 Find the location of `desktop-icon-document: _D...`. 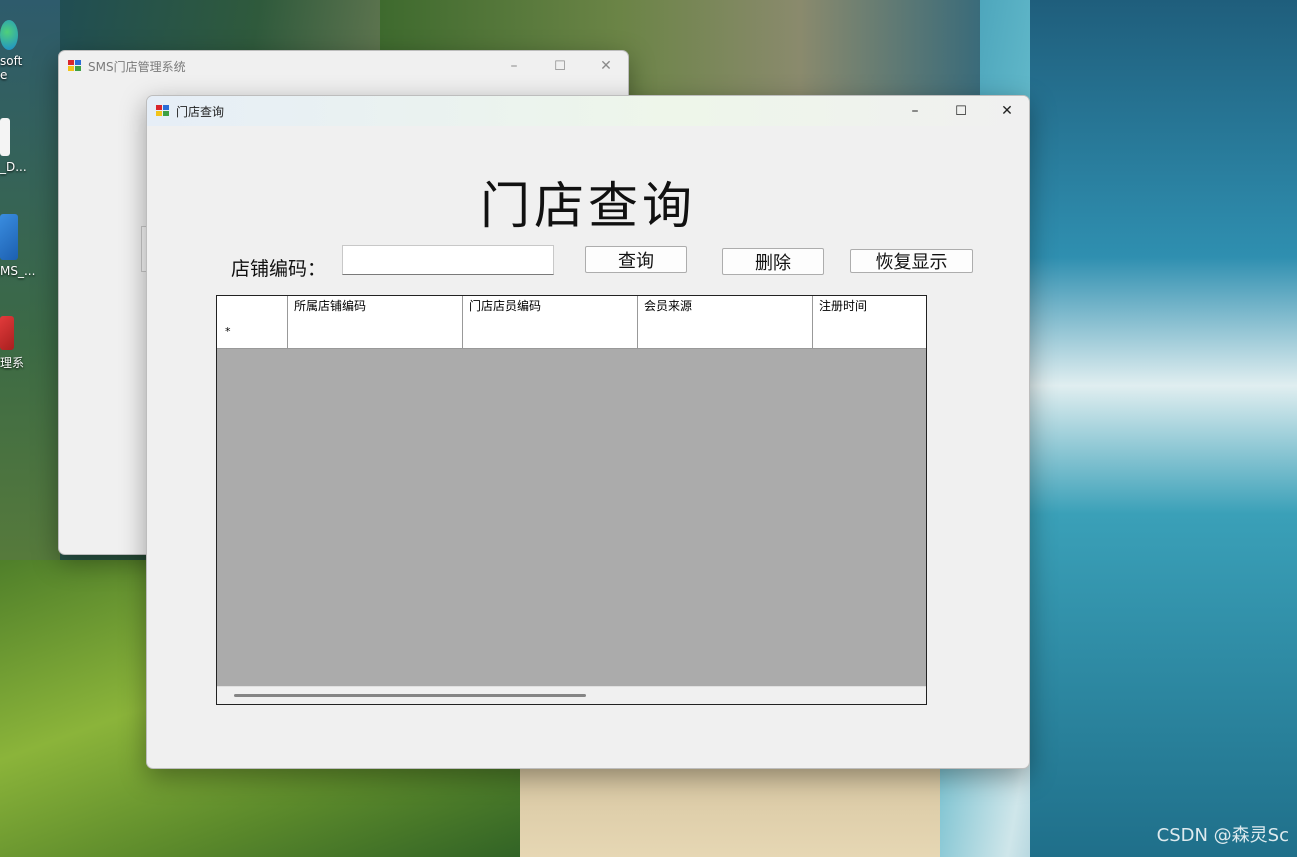

desktop-icon-document: _D... is located at coordinates (14, 146).